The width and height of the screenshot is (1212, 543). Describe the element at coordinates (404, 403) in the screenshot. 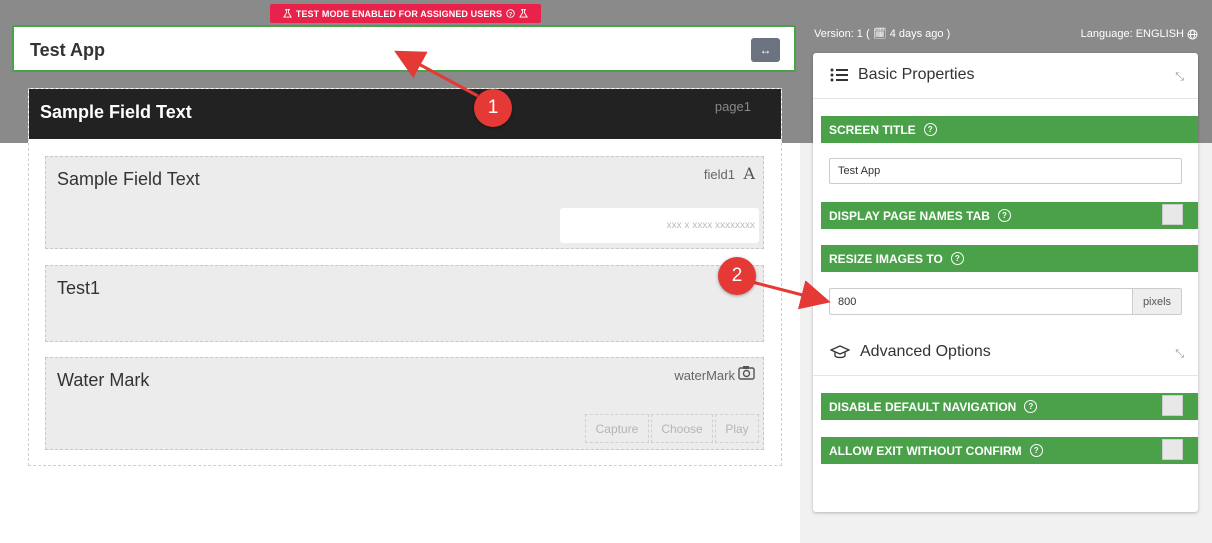

I see `field-watermark: Water Mark waterMark Capture Choose Play` at that location.